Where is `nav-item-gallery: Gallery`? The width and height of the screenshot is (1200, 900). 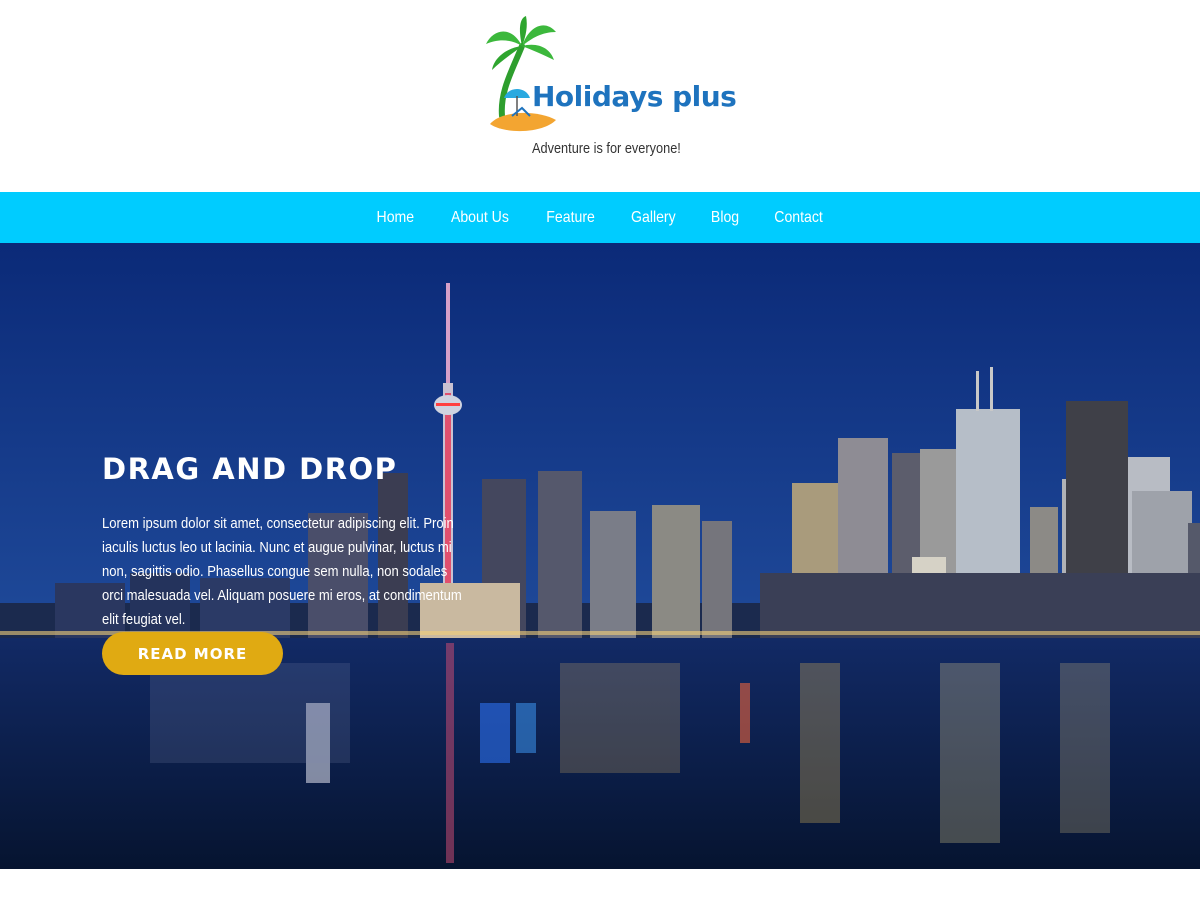 nav-item-gallery: Gallery is located at coordinates (653, 218).